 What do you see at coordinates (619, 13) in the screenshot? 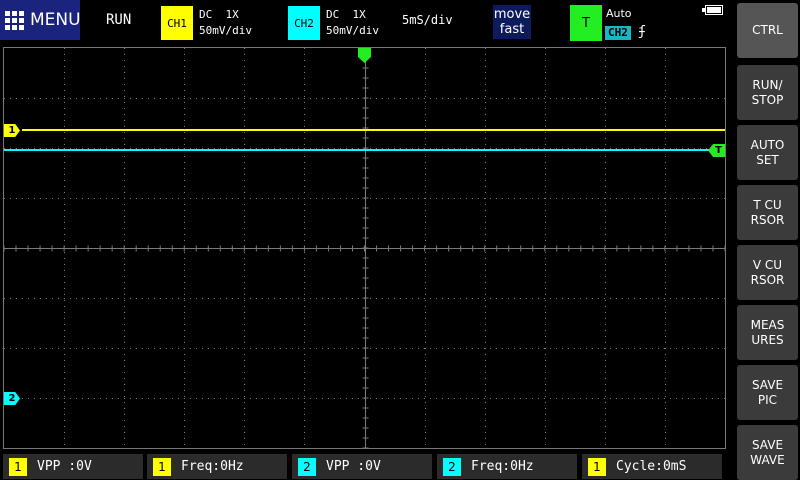
I see `trigger-mode: Auto` at bounding box center [619, 13].